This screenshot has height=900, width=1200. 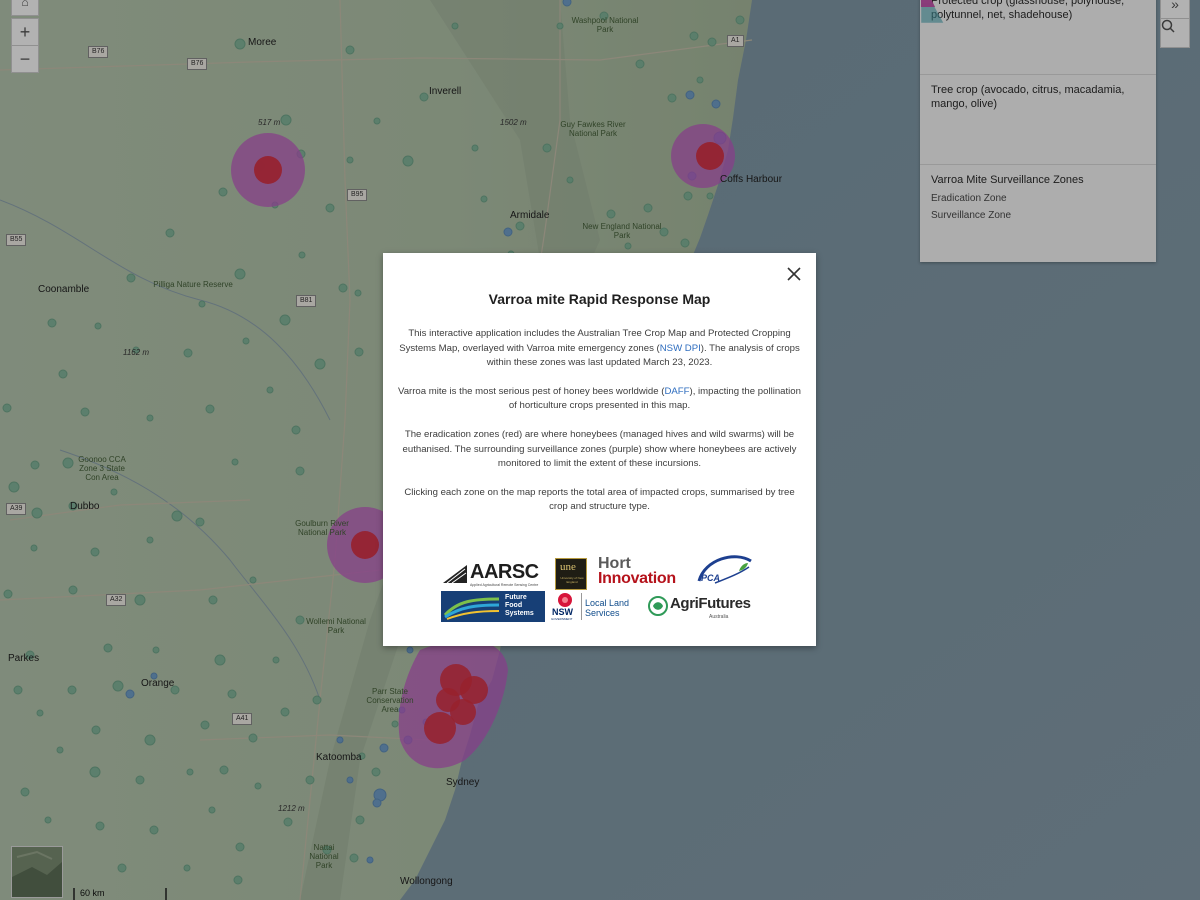 I want to click on future-food-line: Food, so click(x=514, y=605).